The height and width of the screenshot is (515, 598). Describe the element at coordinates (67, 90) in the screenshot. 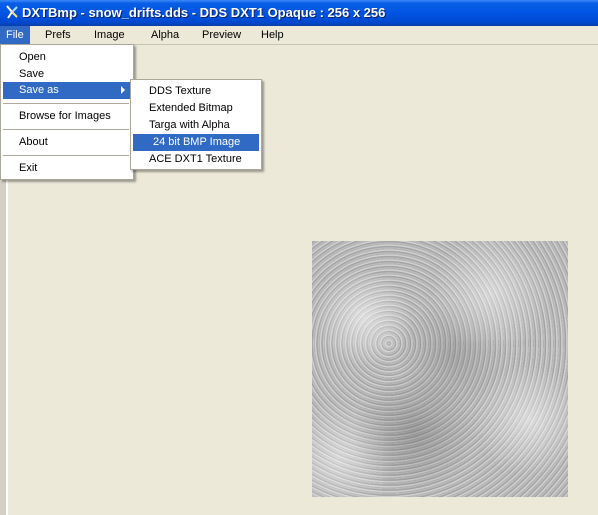

I see `menu-save-as: Save as` at that location.